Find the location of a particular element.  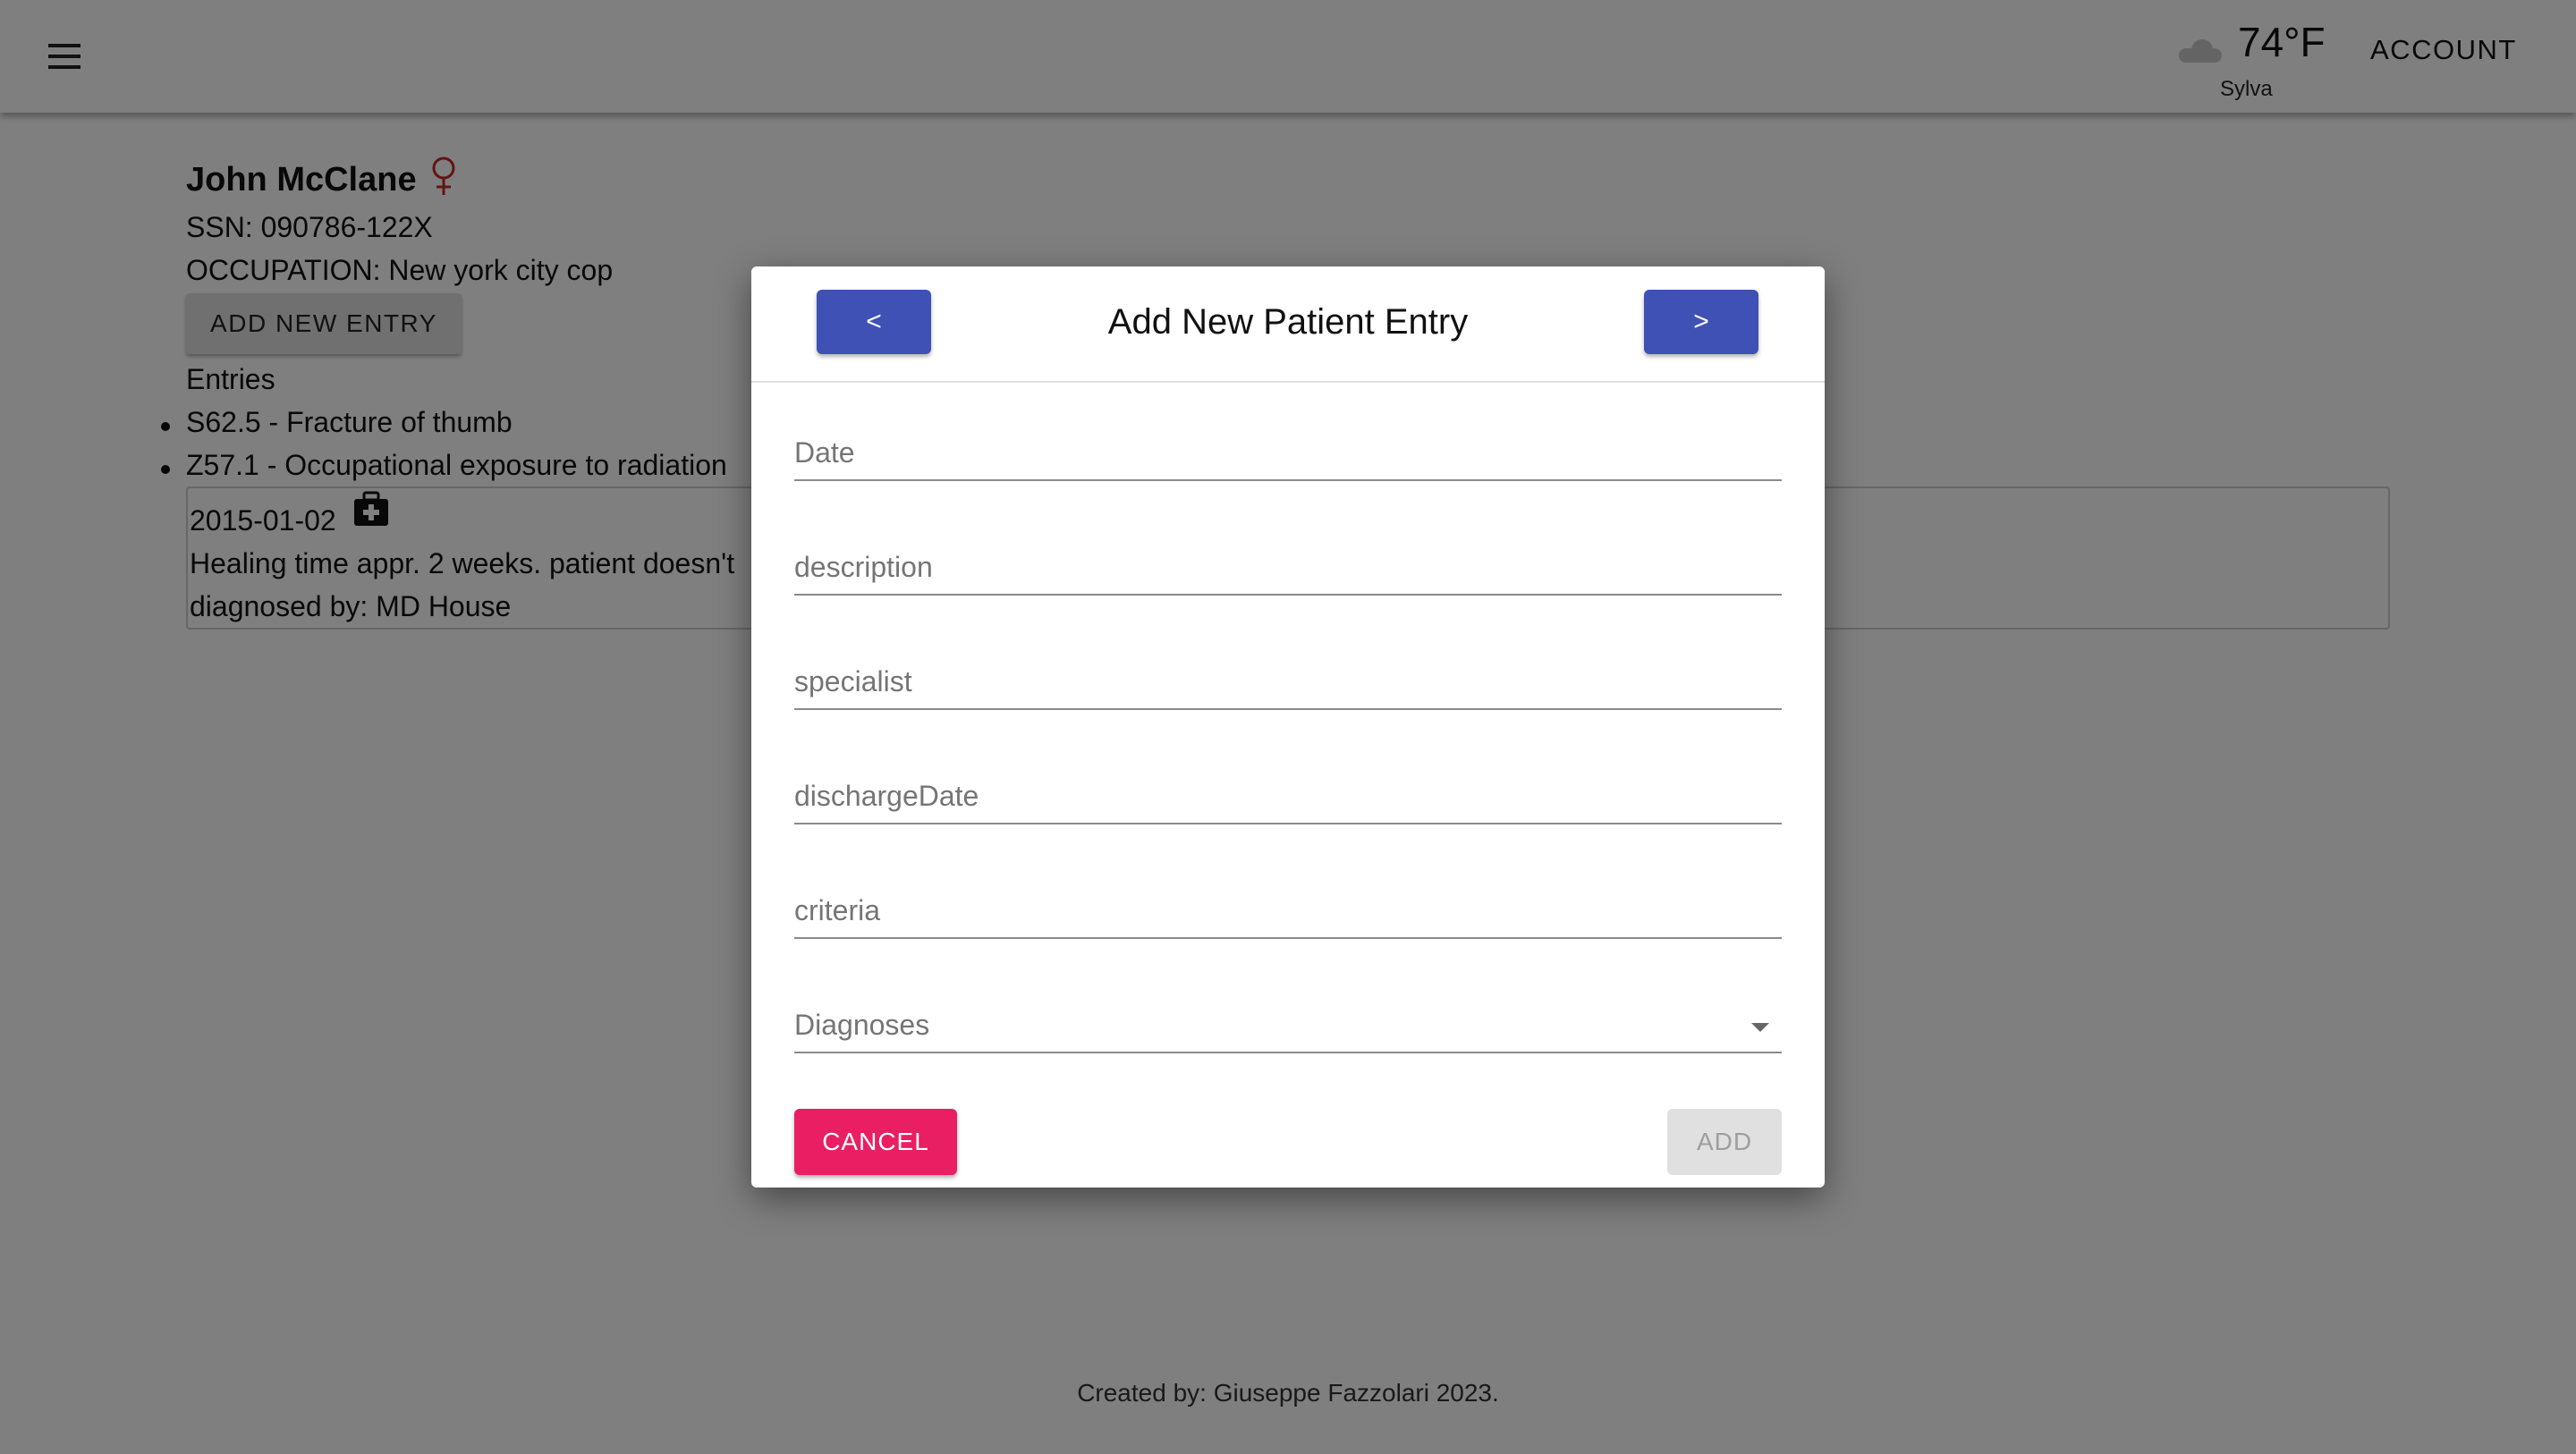

add-button: ADD is located at coordinates (1724, 1142).